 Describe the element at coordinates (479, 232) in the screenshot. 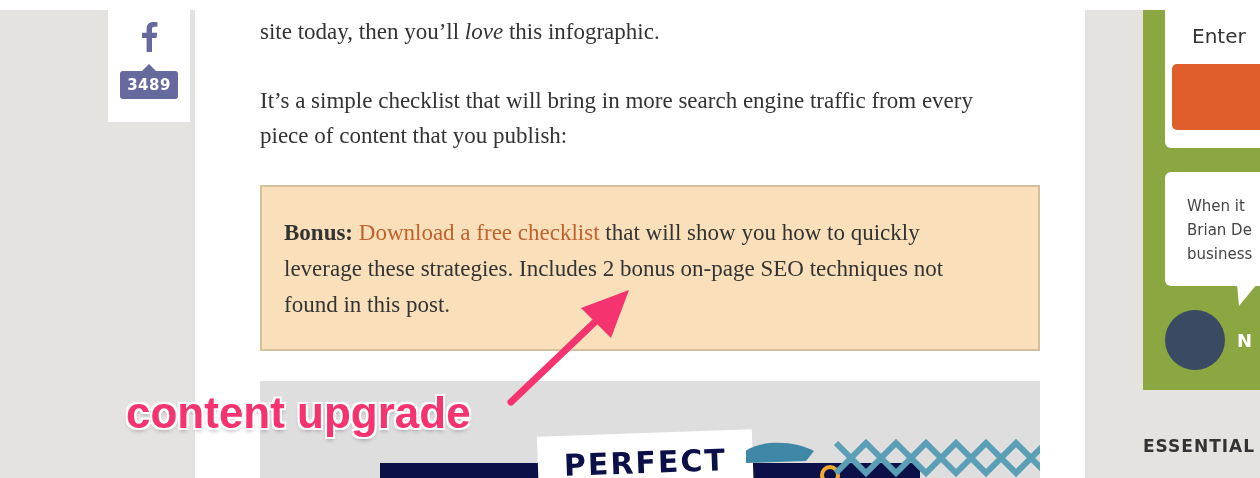

I see `checklist-link: Download a free checklist` at that location.